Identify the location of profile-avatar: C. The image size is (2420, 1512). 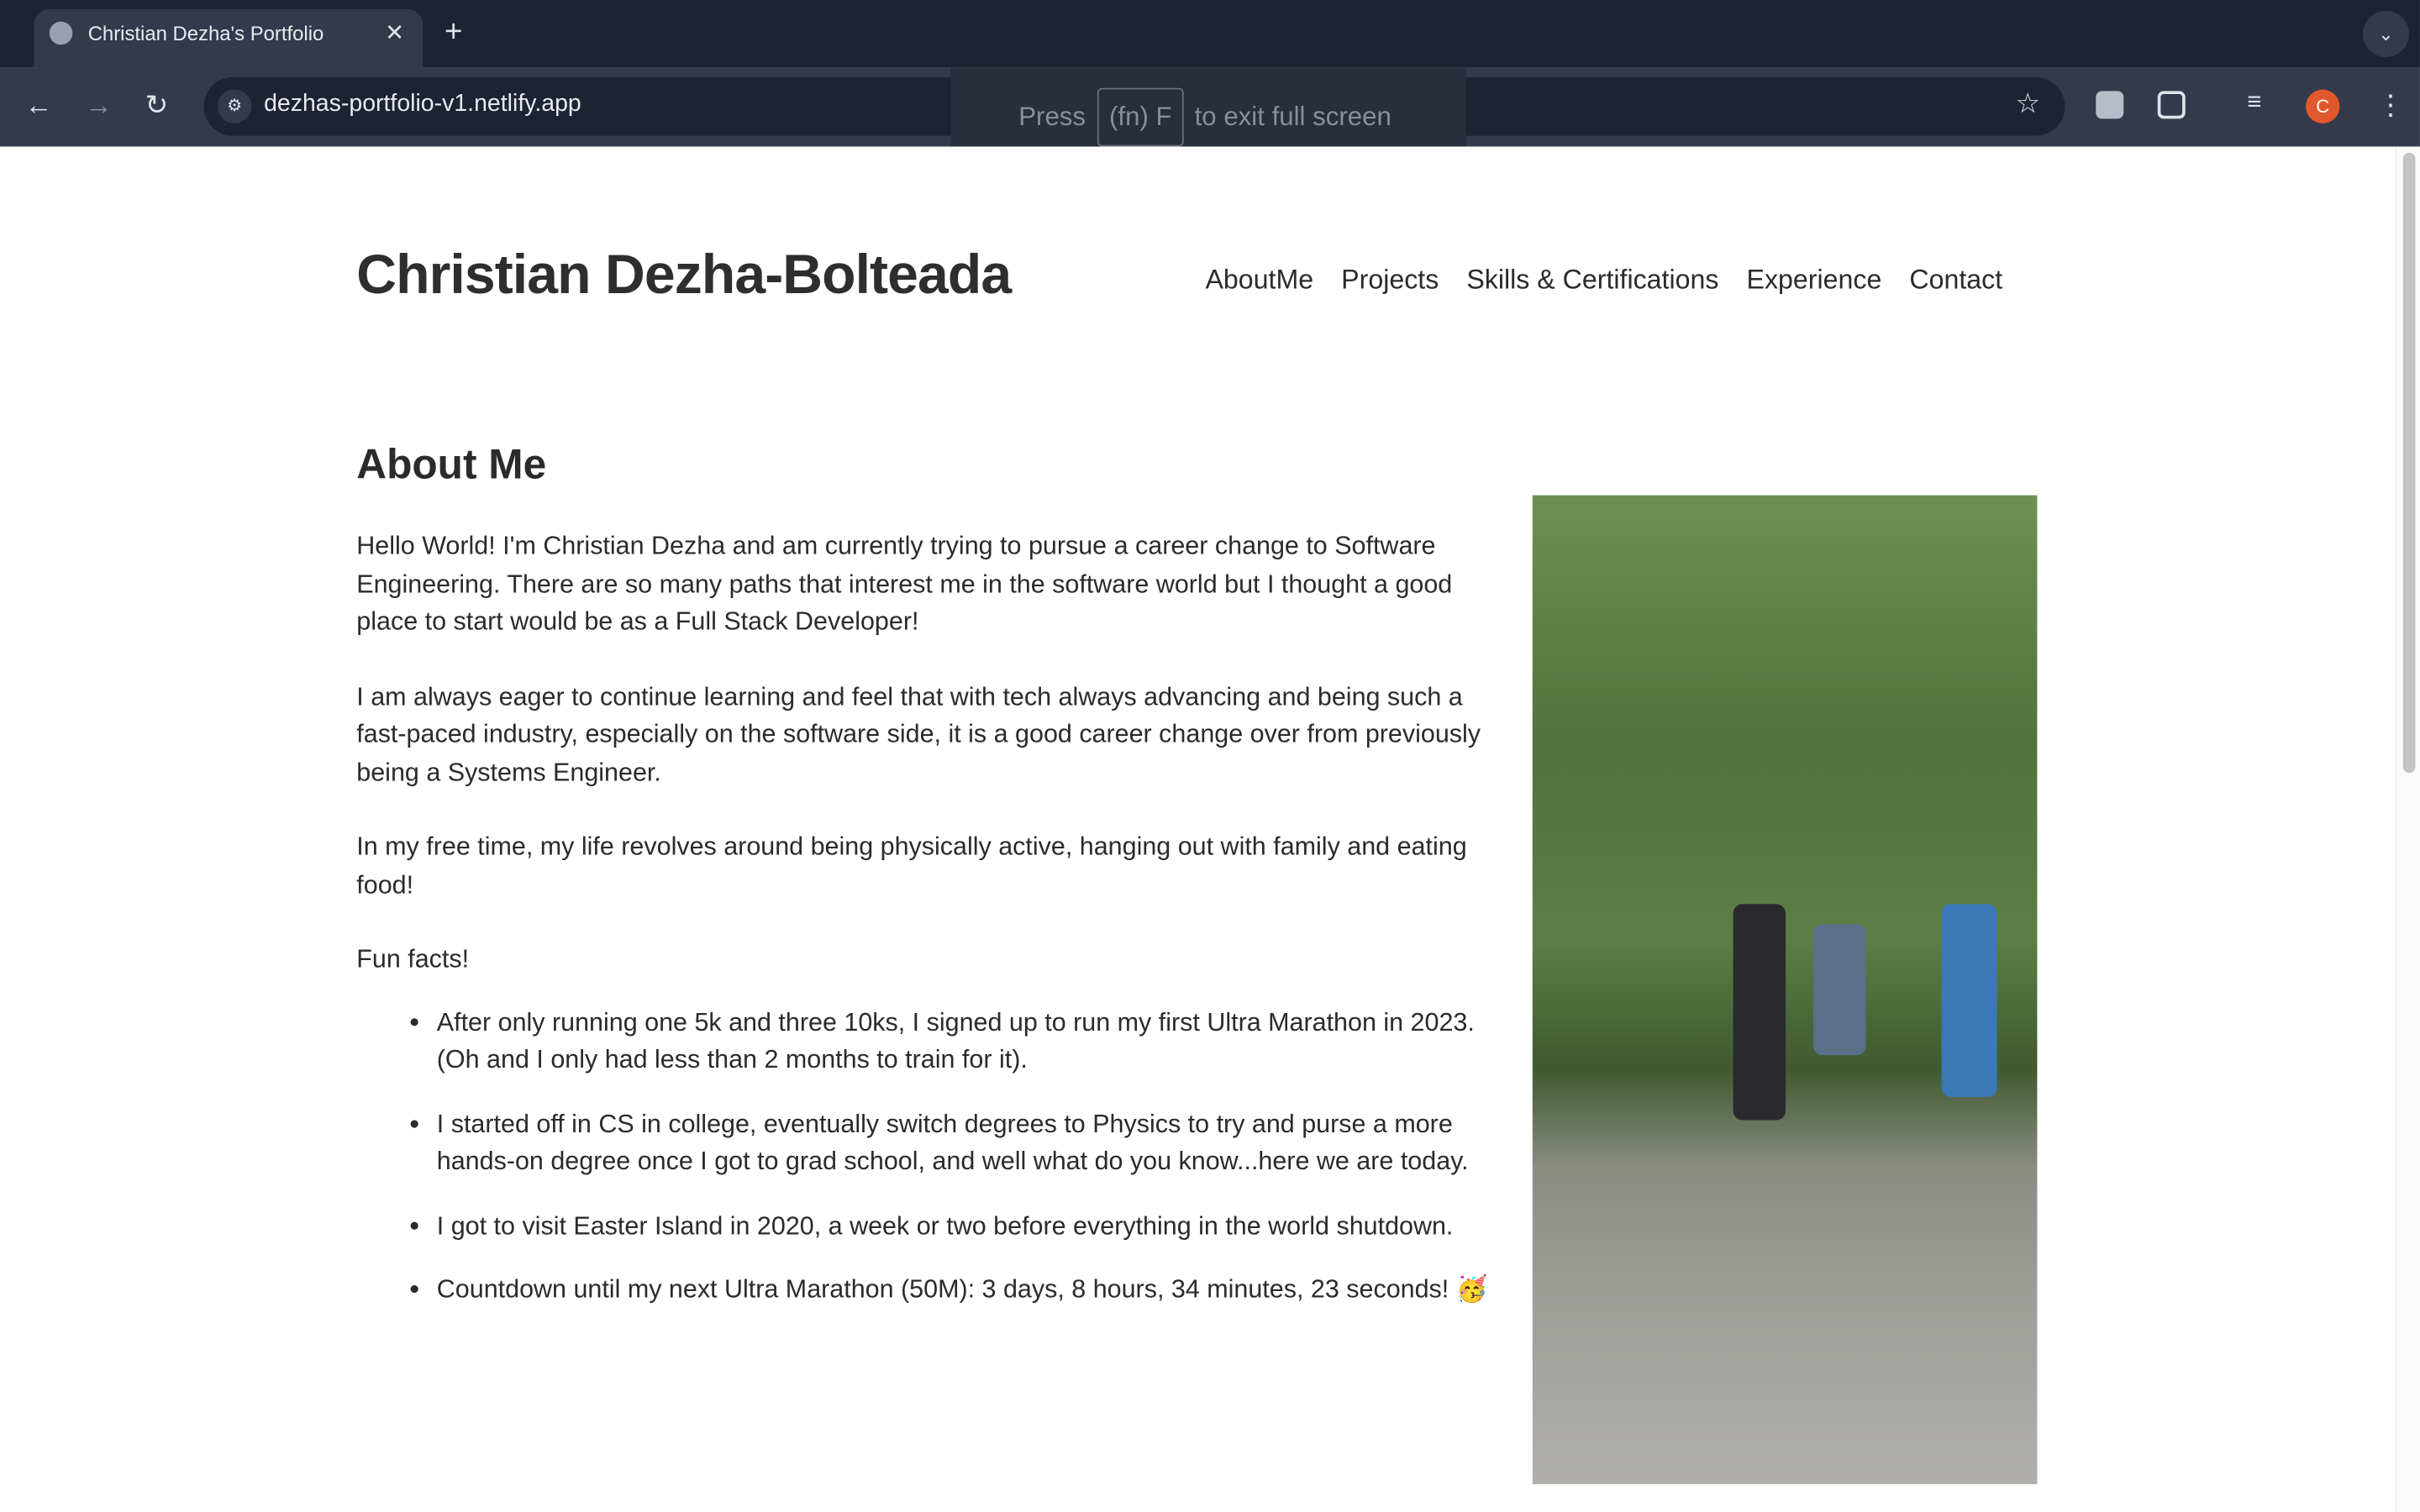
(2323, 106).